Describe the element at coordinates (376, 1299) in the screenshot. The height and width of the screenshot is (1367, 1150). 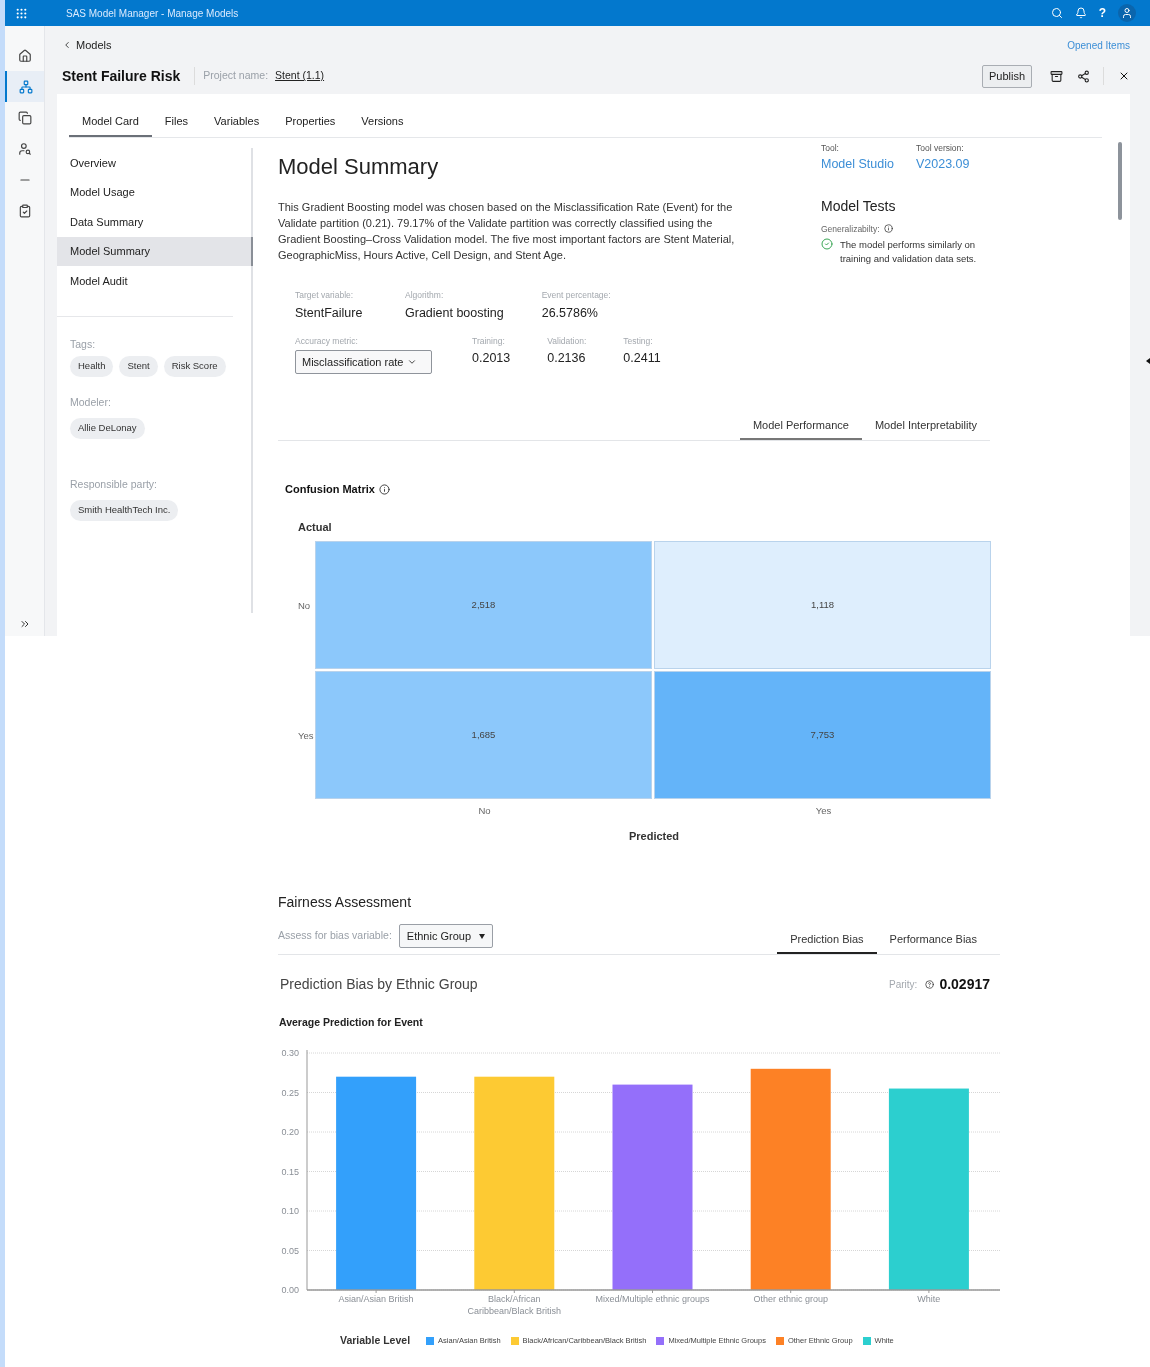
I see `x-tick-label: Asian/Asian British` at that location.